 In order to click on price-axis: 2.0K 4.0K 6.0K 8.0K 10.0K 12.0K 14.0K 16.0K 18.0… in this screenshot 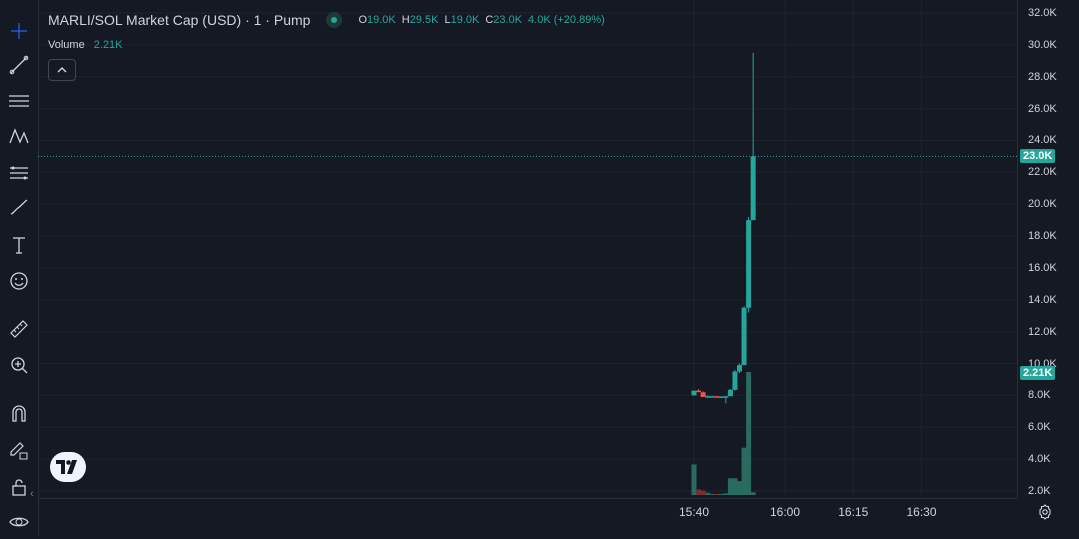, I will do `click(1048, 249)`.